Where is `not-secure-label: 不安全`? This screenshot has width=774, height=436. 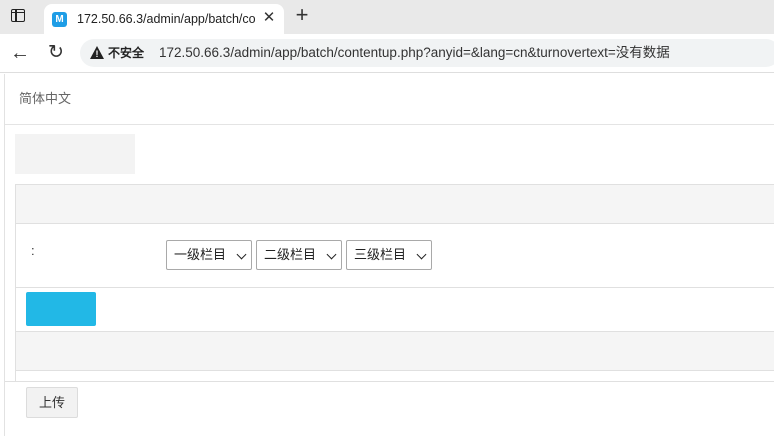 not-secure-label: 不安全 is located at coordinates (126, 53).